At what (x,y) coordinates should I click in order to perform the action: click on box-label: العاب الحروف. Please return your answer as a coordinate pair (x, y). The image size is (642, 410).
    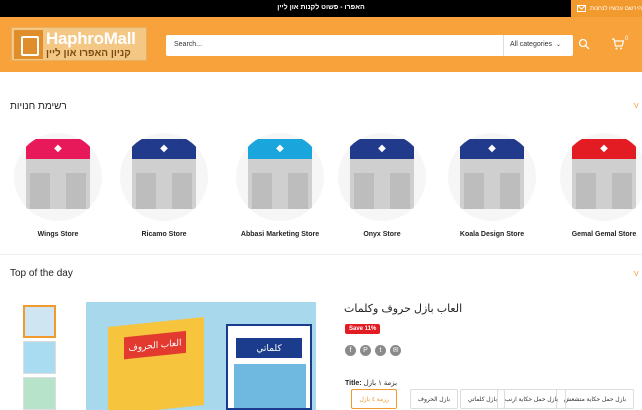
    Looking at the image, I should click on (155, 345).